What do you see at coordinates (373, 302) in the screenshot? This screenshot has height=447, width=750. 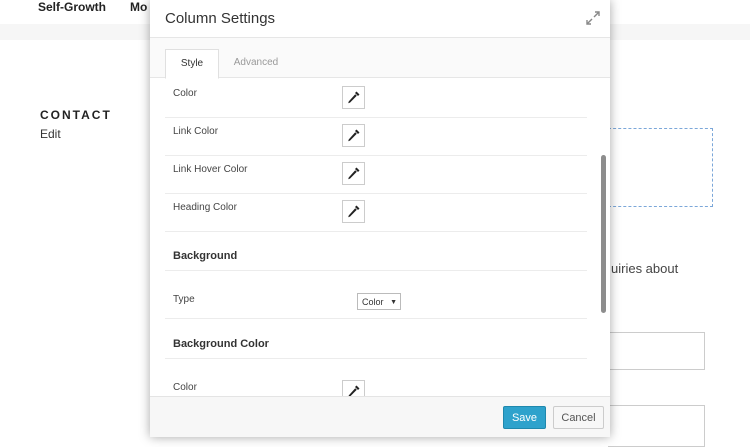 I see `background-type-value: Color` at bounding box center [373, 302].